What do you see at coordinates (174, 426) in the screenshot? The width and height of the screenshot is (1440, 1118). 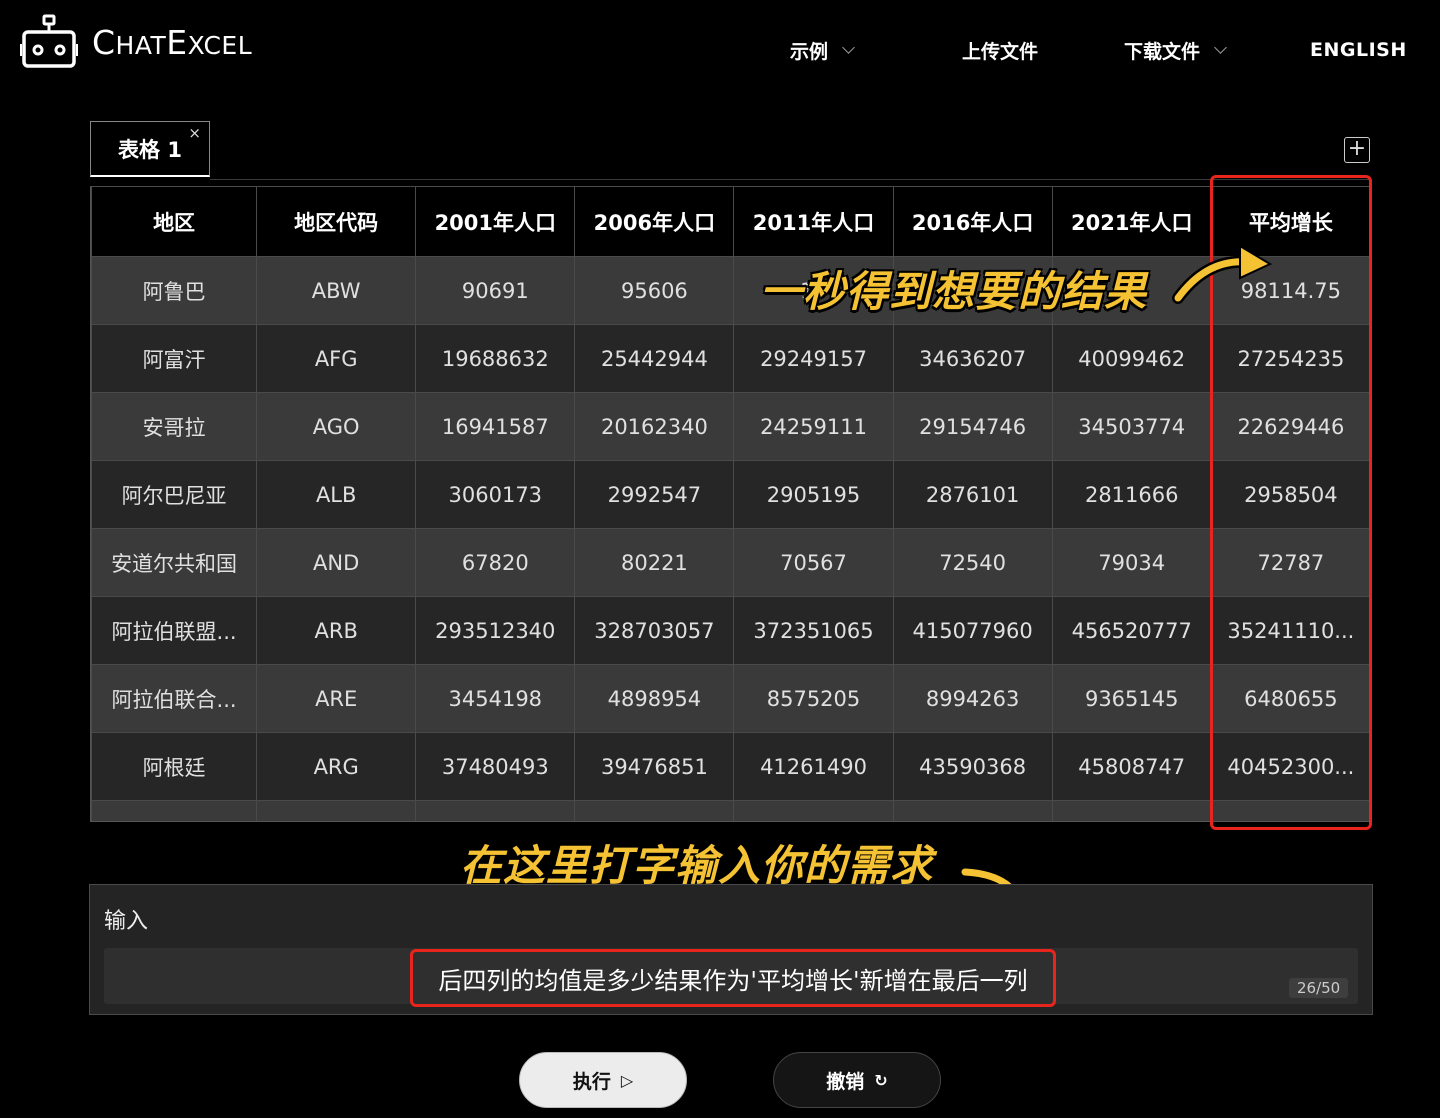 I see `table-cell: 安哥拉` at bounding box center [174, 426].